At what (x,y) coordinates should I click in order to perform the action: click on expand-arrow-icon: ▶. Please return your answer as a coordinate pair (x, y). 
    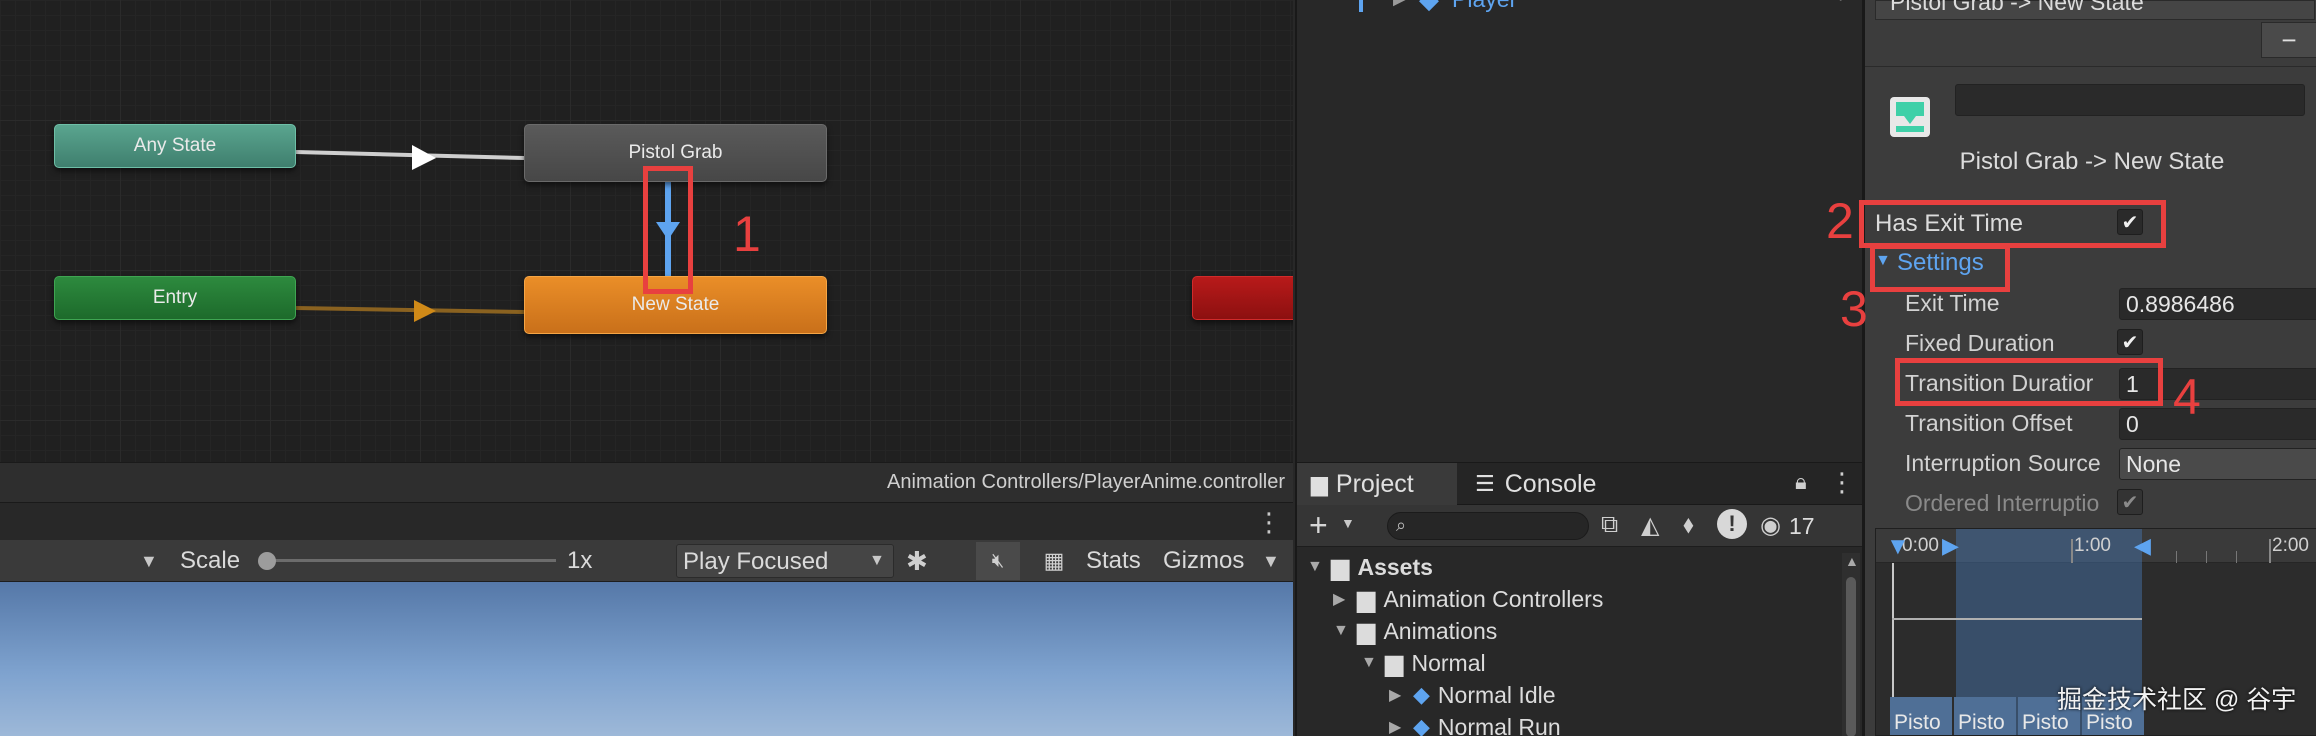
    Looking at the image, I should click on (1400, 4).